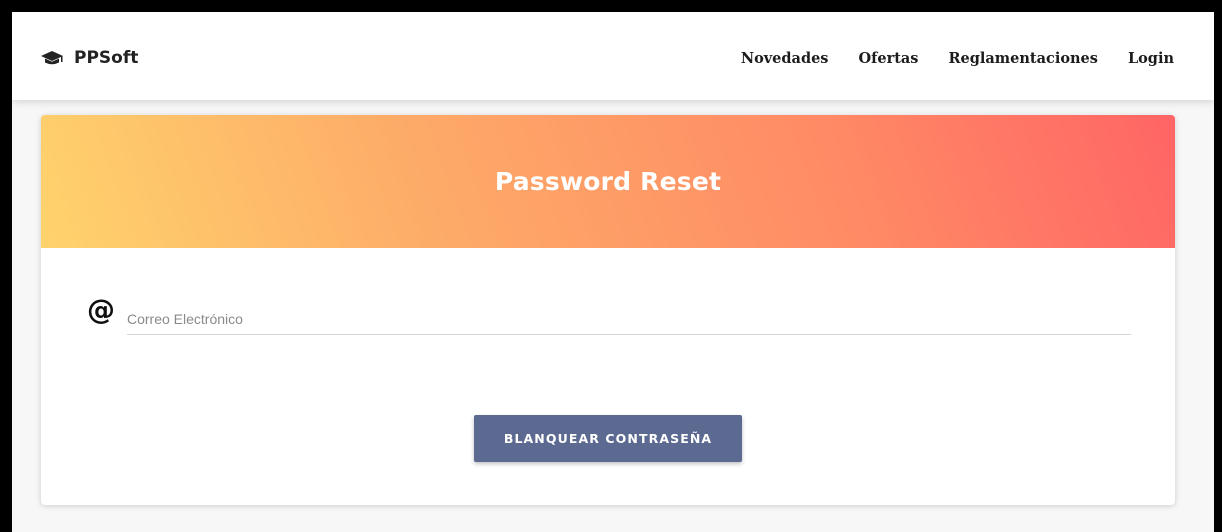 The image size is (1222, 532). I want to click on brand-name: PPSoft, so click(106, 58).